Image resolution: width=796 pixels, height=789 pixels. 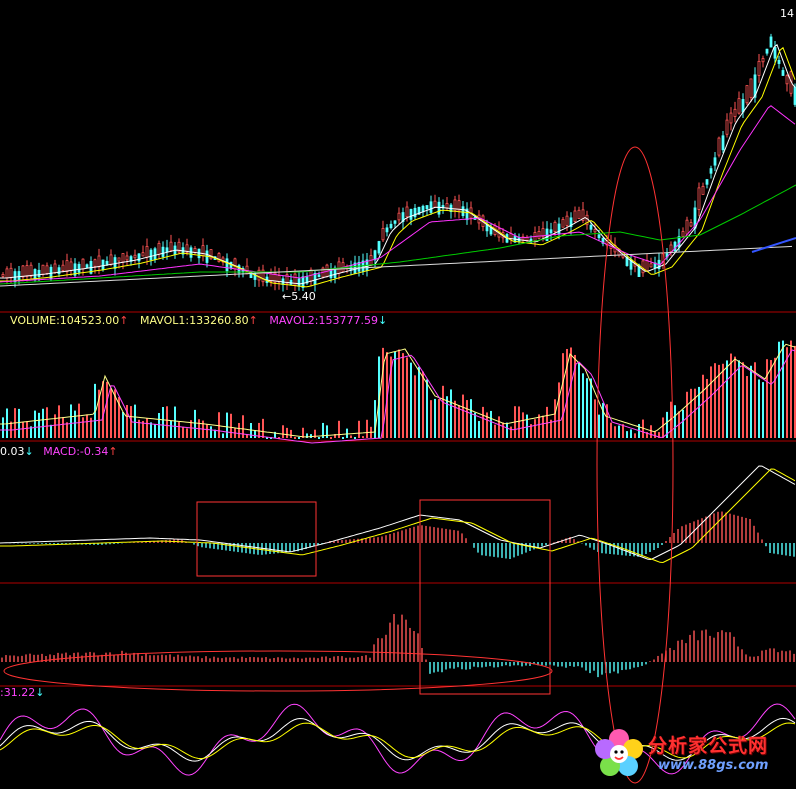 What do you see at coordinates (713, 765) in the screenshot?
I see `watermark-url: www.88gs.com` at bounding box center [713, 765].